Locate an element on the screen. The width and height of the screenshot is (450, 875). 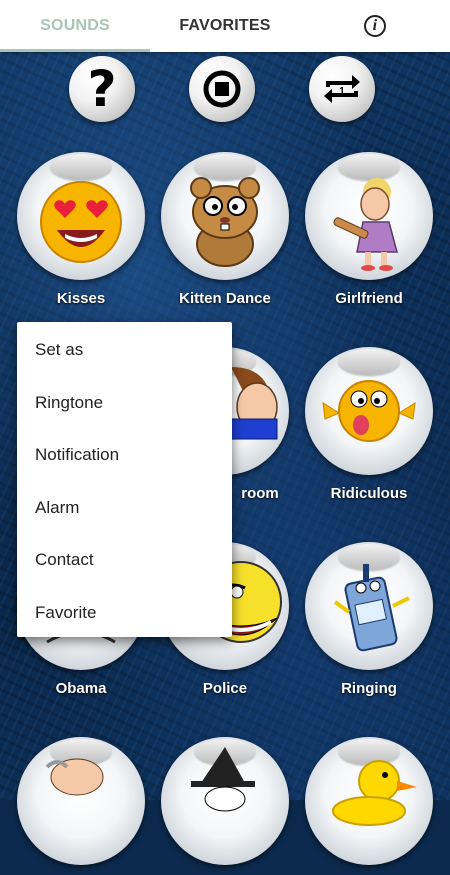
stop-icon is located at coordinates (222, 89).